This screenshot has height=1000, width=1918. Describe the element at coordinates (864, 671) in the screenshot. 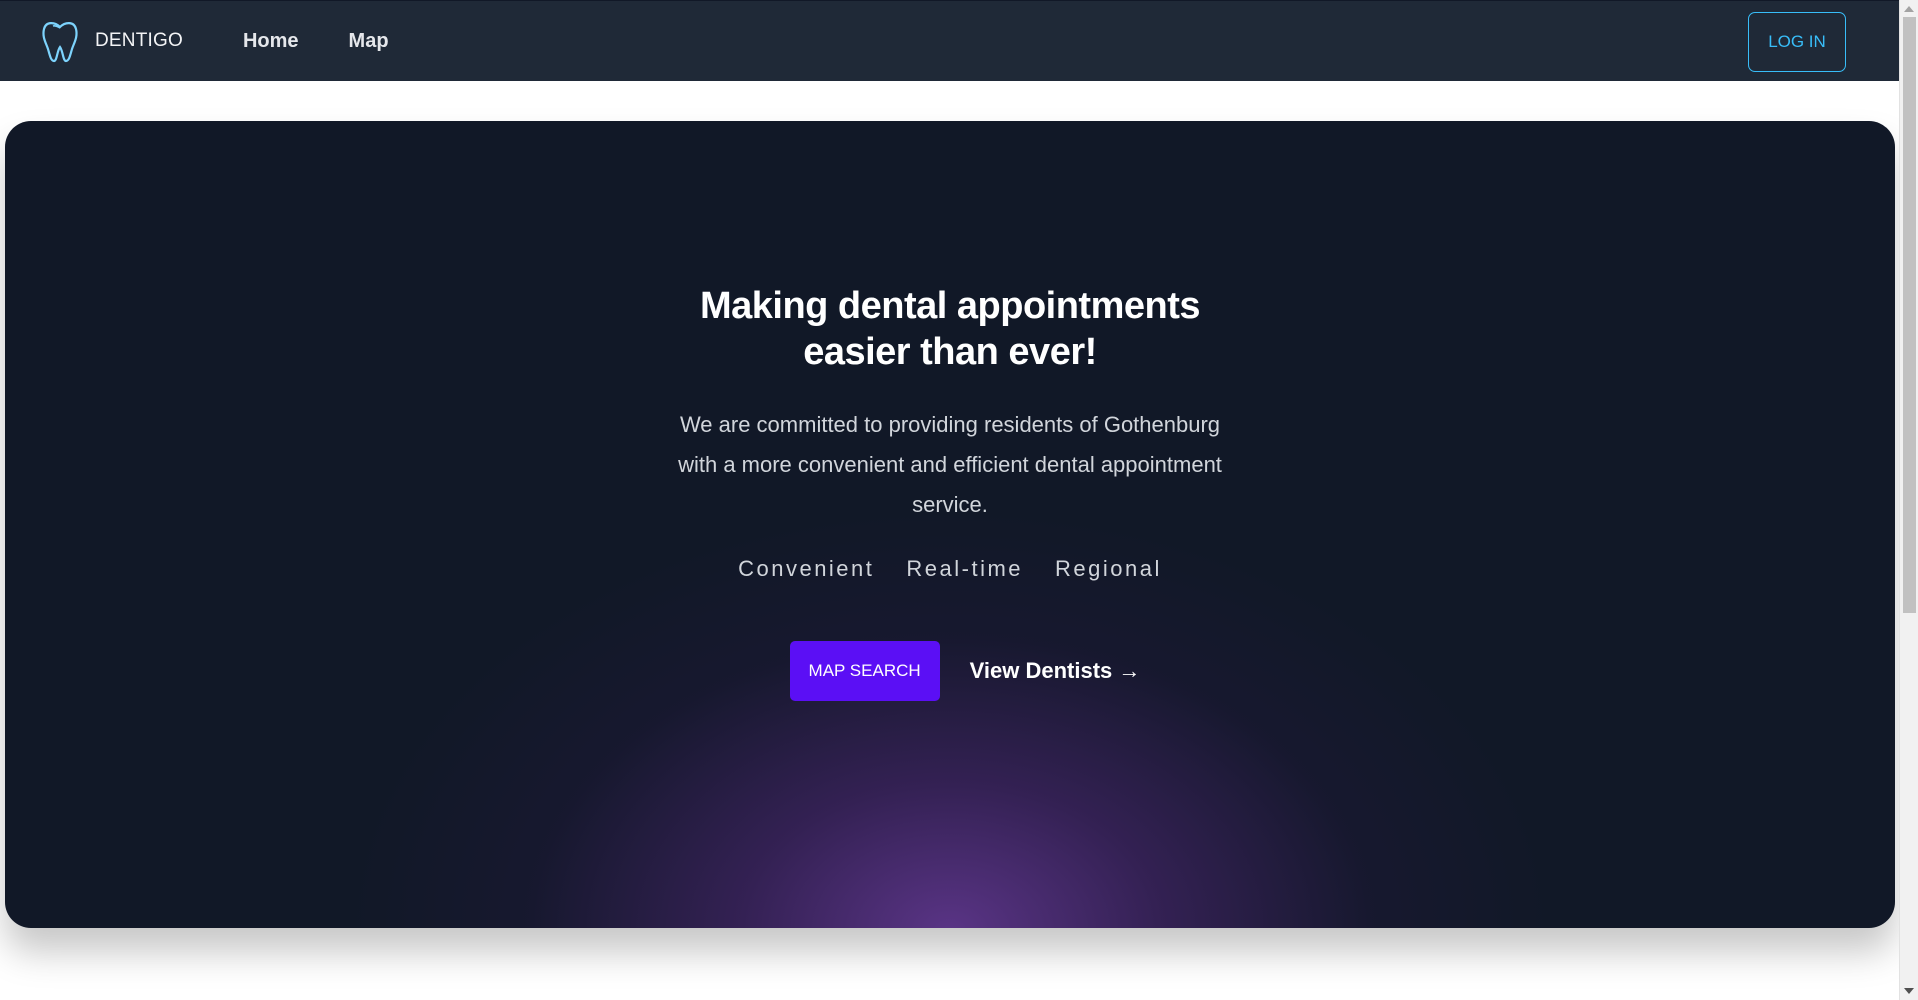

I see `map-search-button: MAP SEARCH` at that location.